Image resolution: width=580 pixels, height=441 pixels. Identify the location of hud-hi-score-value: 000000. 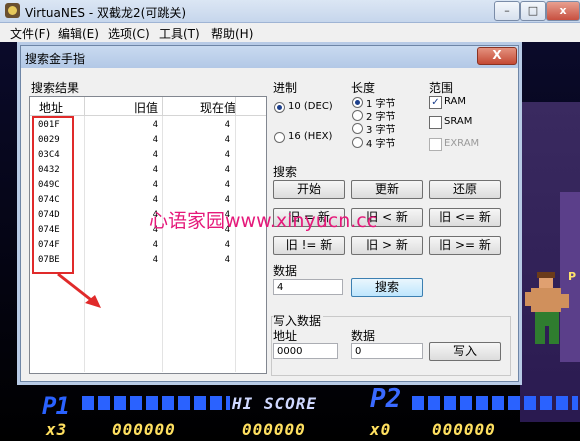
(274, 429).